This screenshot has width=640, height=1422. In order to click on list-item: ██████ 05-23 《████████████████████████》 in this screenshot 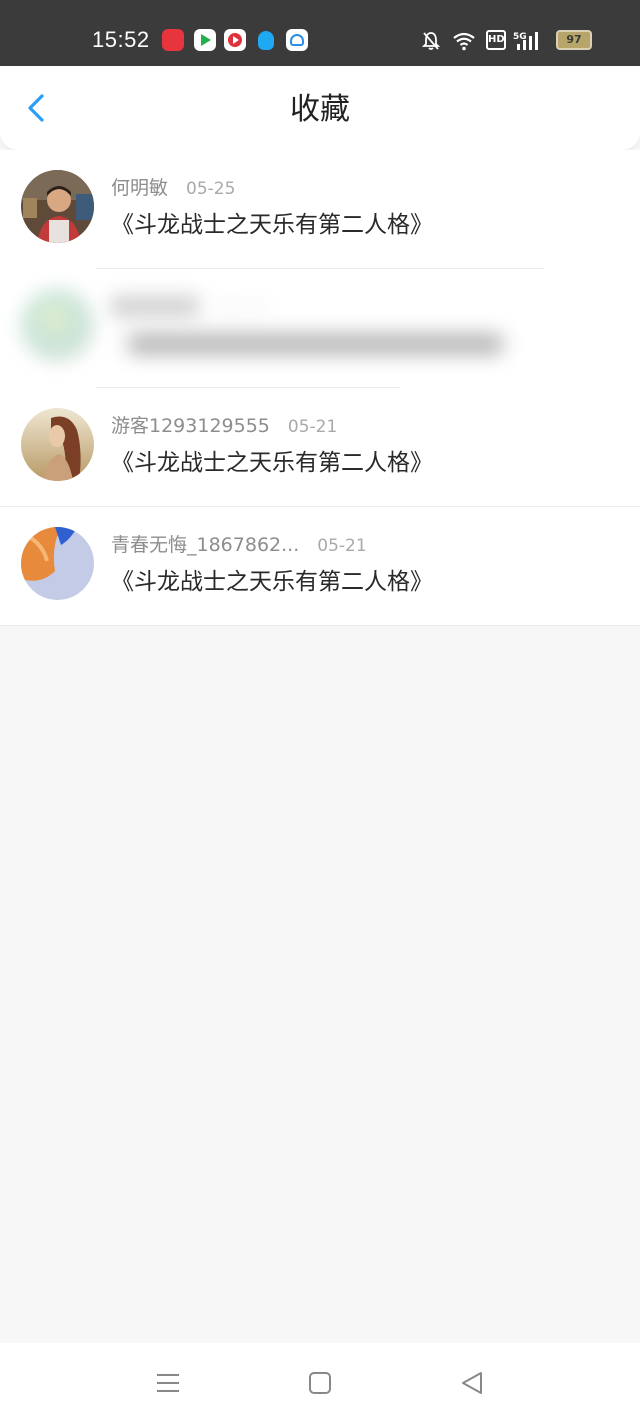, I will do `click(320, 328)`.